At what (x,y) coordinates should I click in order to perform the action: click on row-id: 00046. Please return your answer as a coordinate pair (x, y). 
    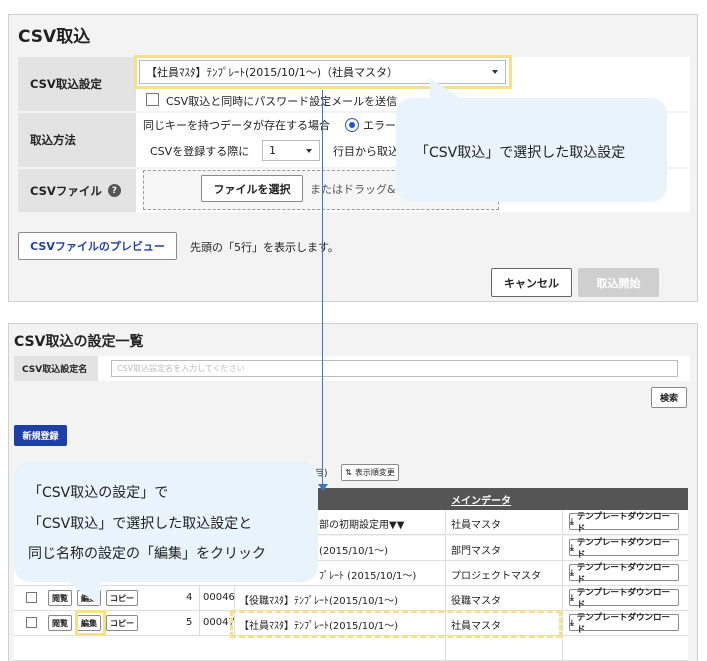
    Looking at the image, I should click on (219, 597).